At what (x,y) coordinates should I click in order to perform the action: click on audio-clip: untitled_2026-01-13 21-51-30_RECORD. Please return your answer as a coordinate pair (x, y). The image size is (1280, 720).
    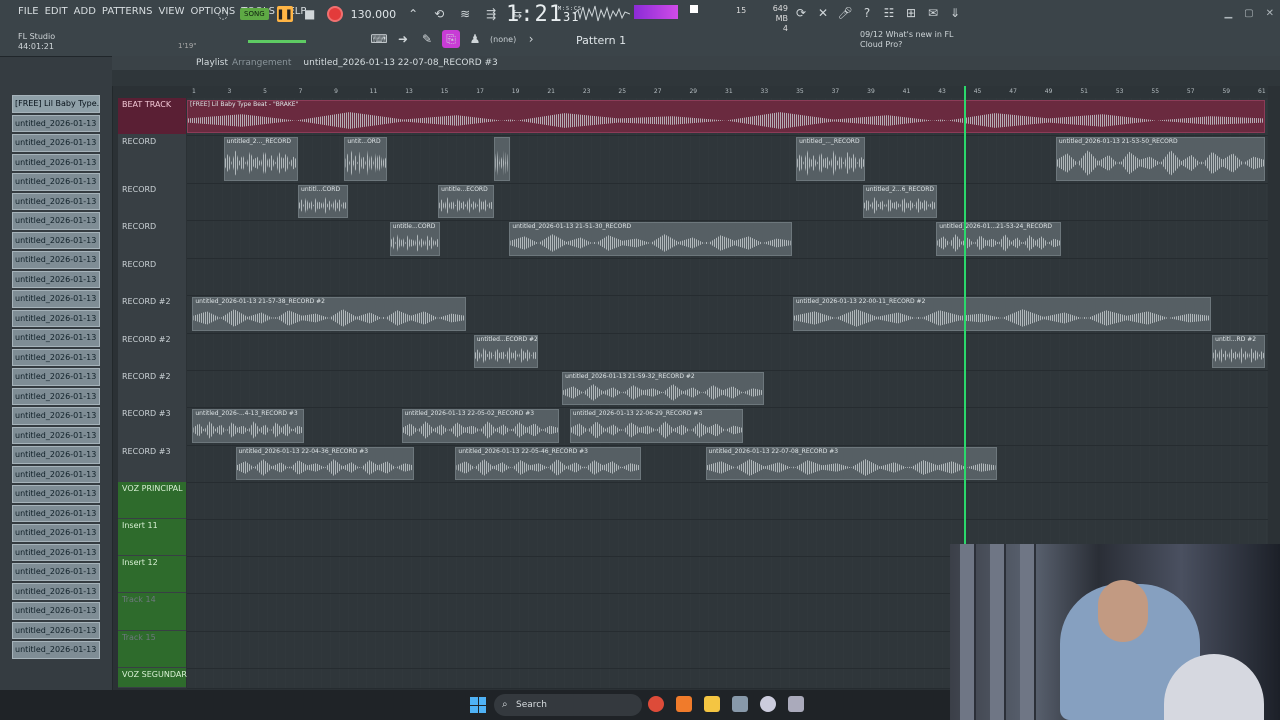
    Looking at the image, I should click on (650, 239).